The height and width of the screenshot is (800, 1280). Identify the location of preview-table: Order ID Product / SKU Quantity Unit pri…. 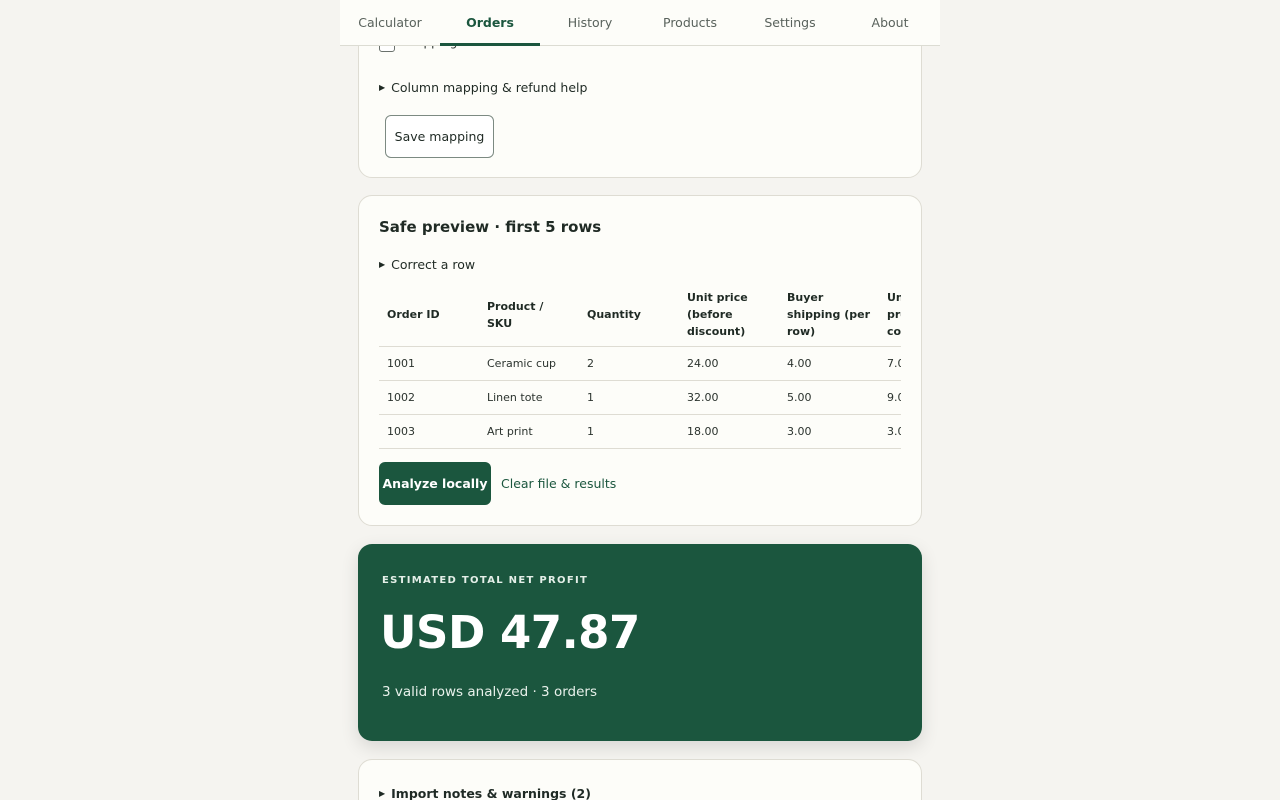
(640, 366).